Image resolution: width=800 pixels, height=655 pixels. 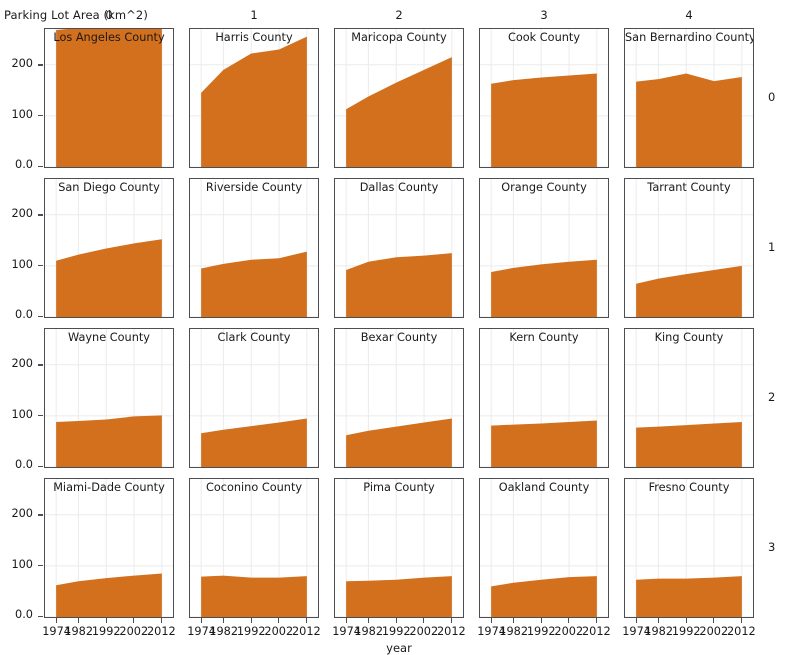 I want to click on facet-panel: Harris County, so click(x=254, y=98).